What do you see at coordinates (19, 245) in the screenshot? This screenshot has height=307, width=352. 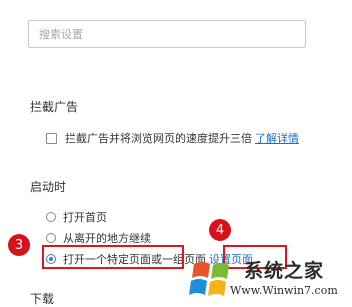 I see `step-marker-3: 3` at bounding box center [19, 245].